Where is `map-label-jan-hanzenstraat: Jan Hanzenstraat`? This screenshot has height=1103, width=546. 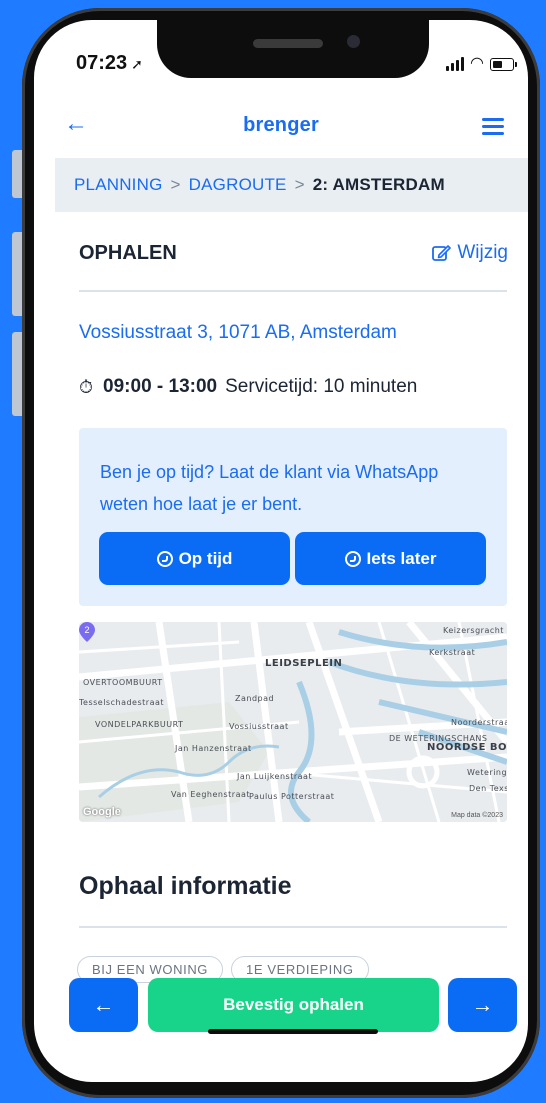
map-label-jan-hanzenstraat: Jan Hanzenstraat is located at coordinates (213, 748).